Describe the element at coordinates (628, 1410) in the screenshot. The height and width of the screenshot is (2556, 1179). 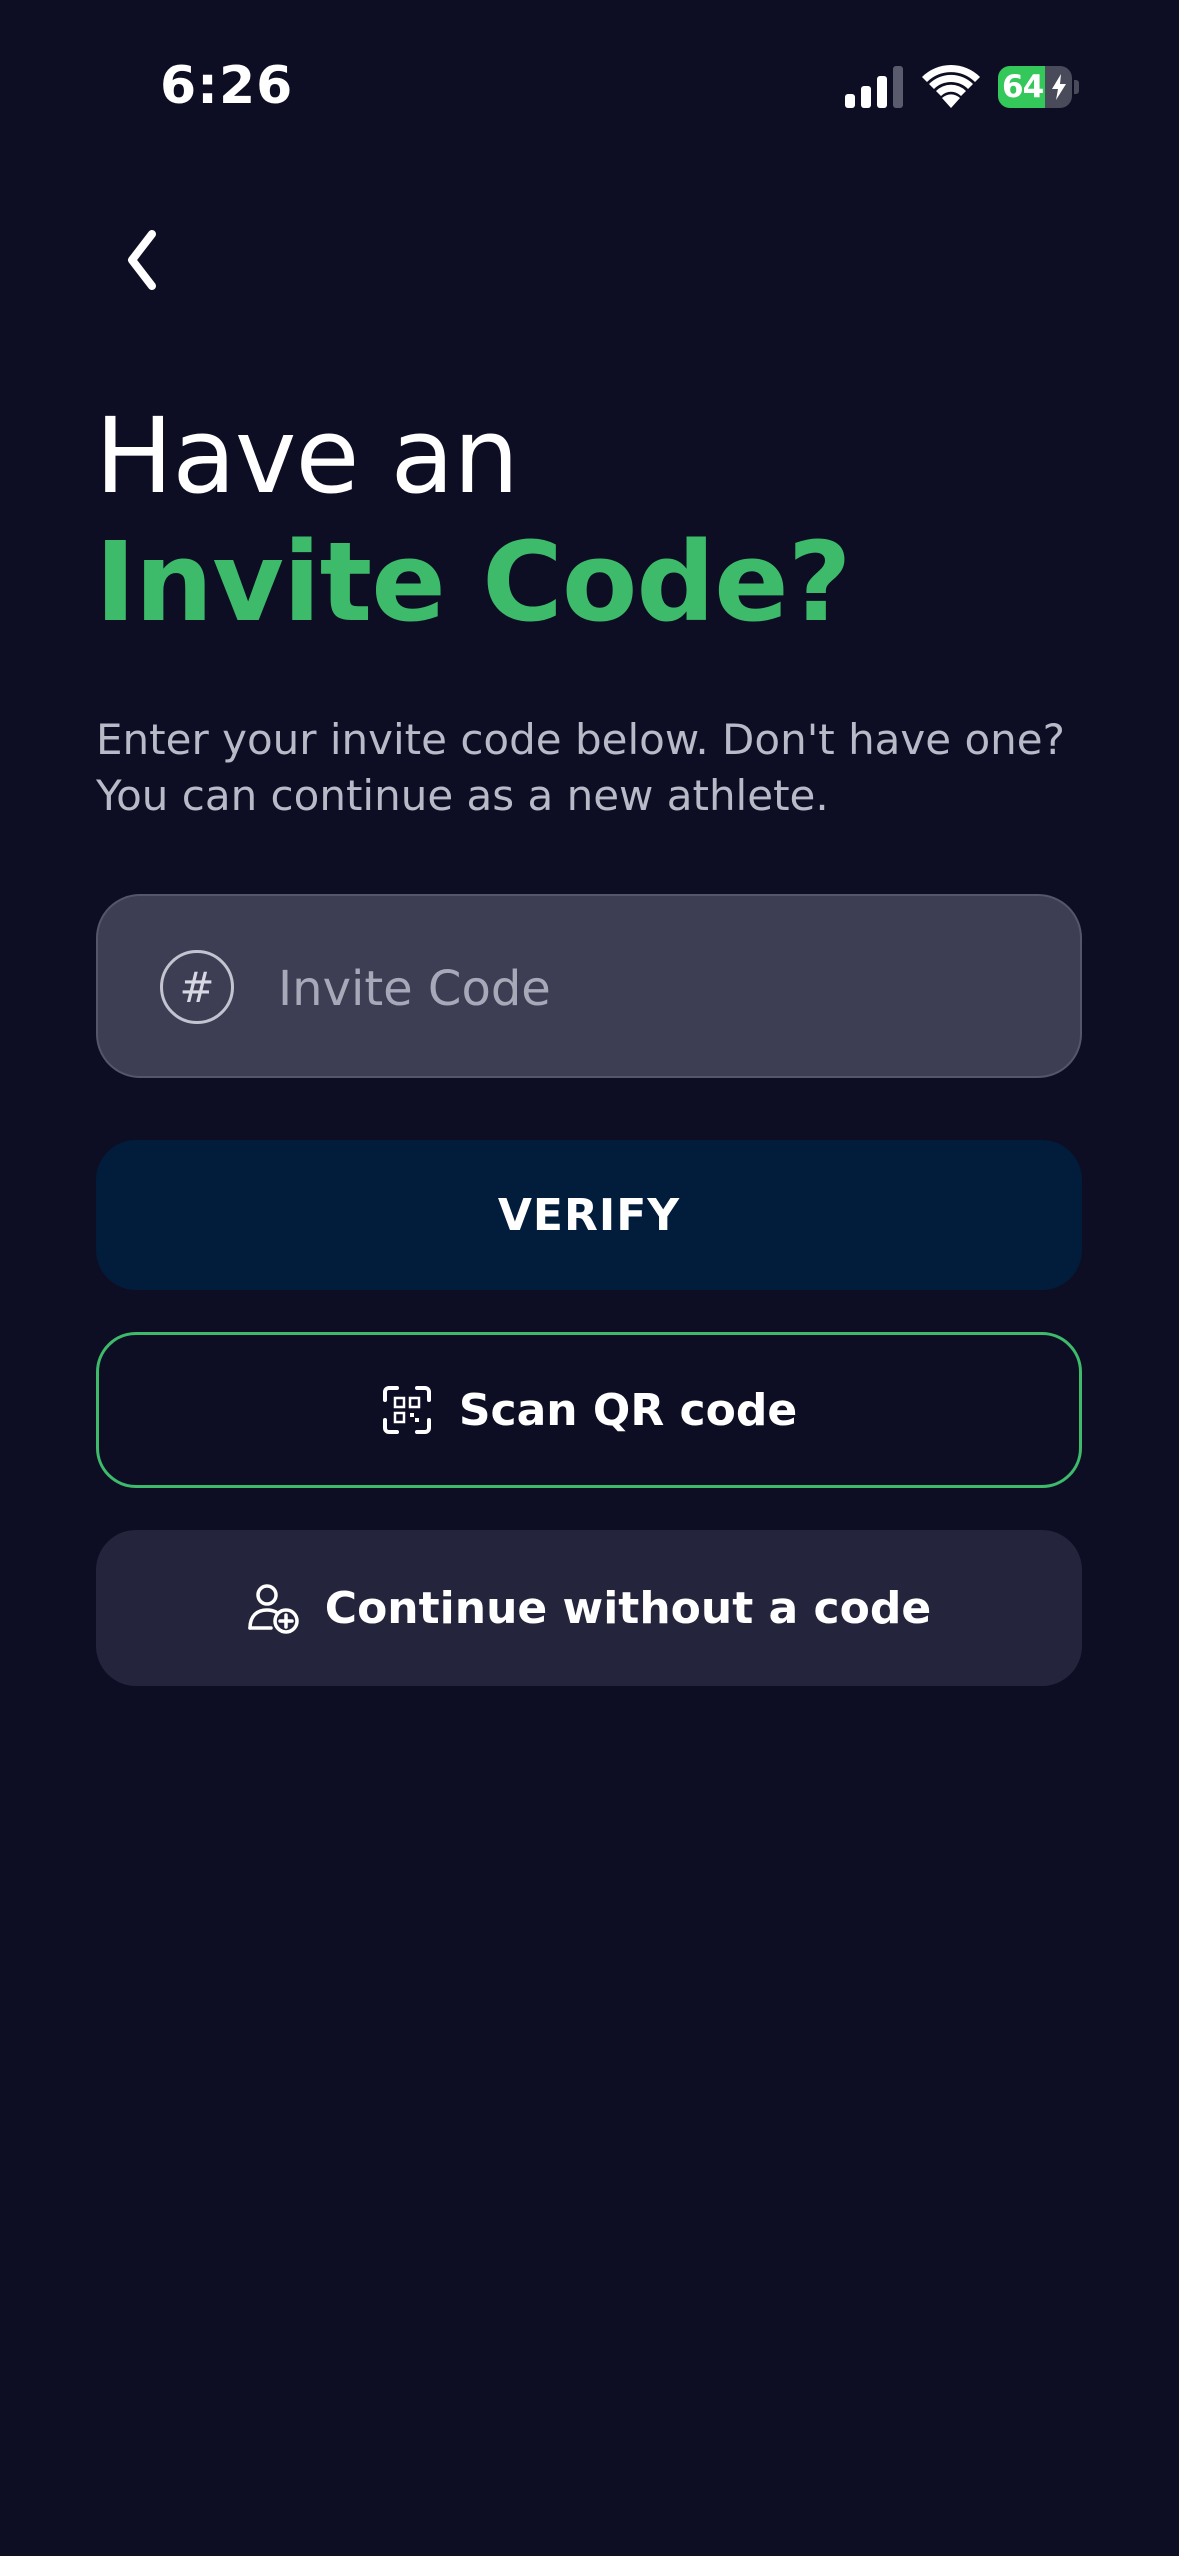
I see `scan-qr-button-label: Scan QR code` at that location.